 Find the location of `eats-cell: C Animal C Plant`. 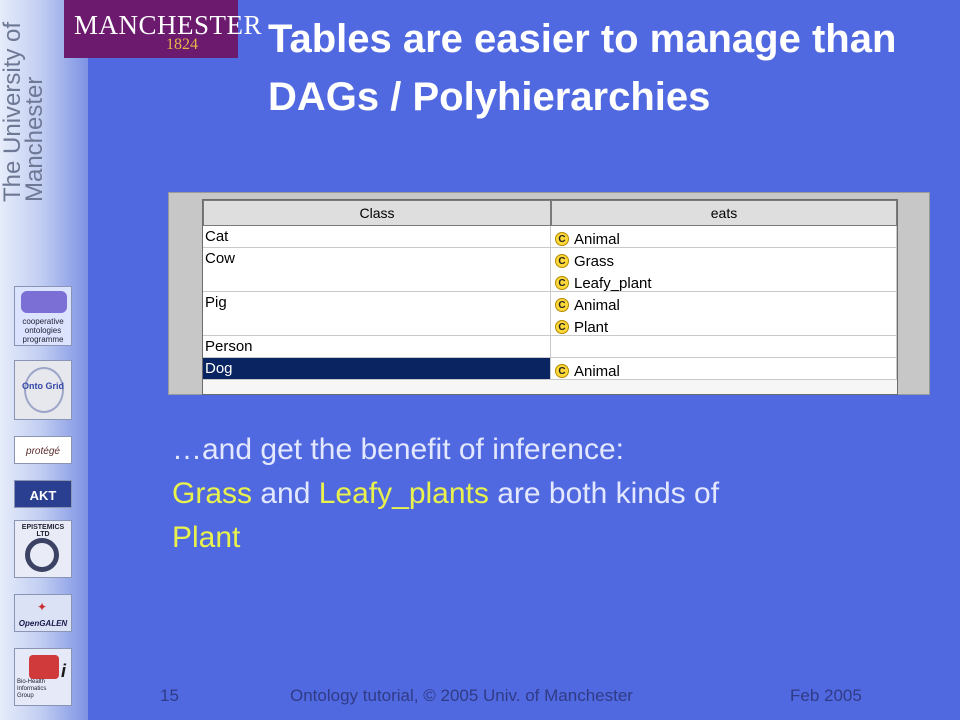

eats-cell: C Animal C Plant is located at coordinates (724, 314).